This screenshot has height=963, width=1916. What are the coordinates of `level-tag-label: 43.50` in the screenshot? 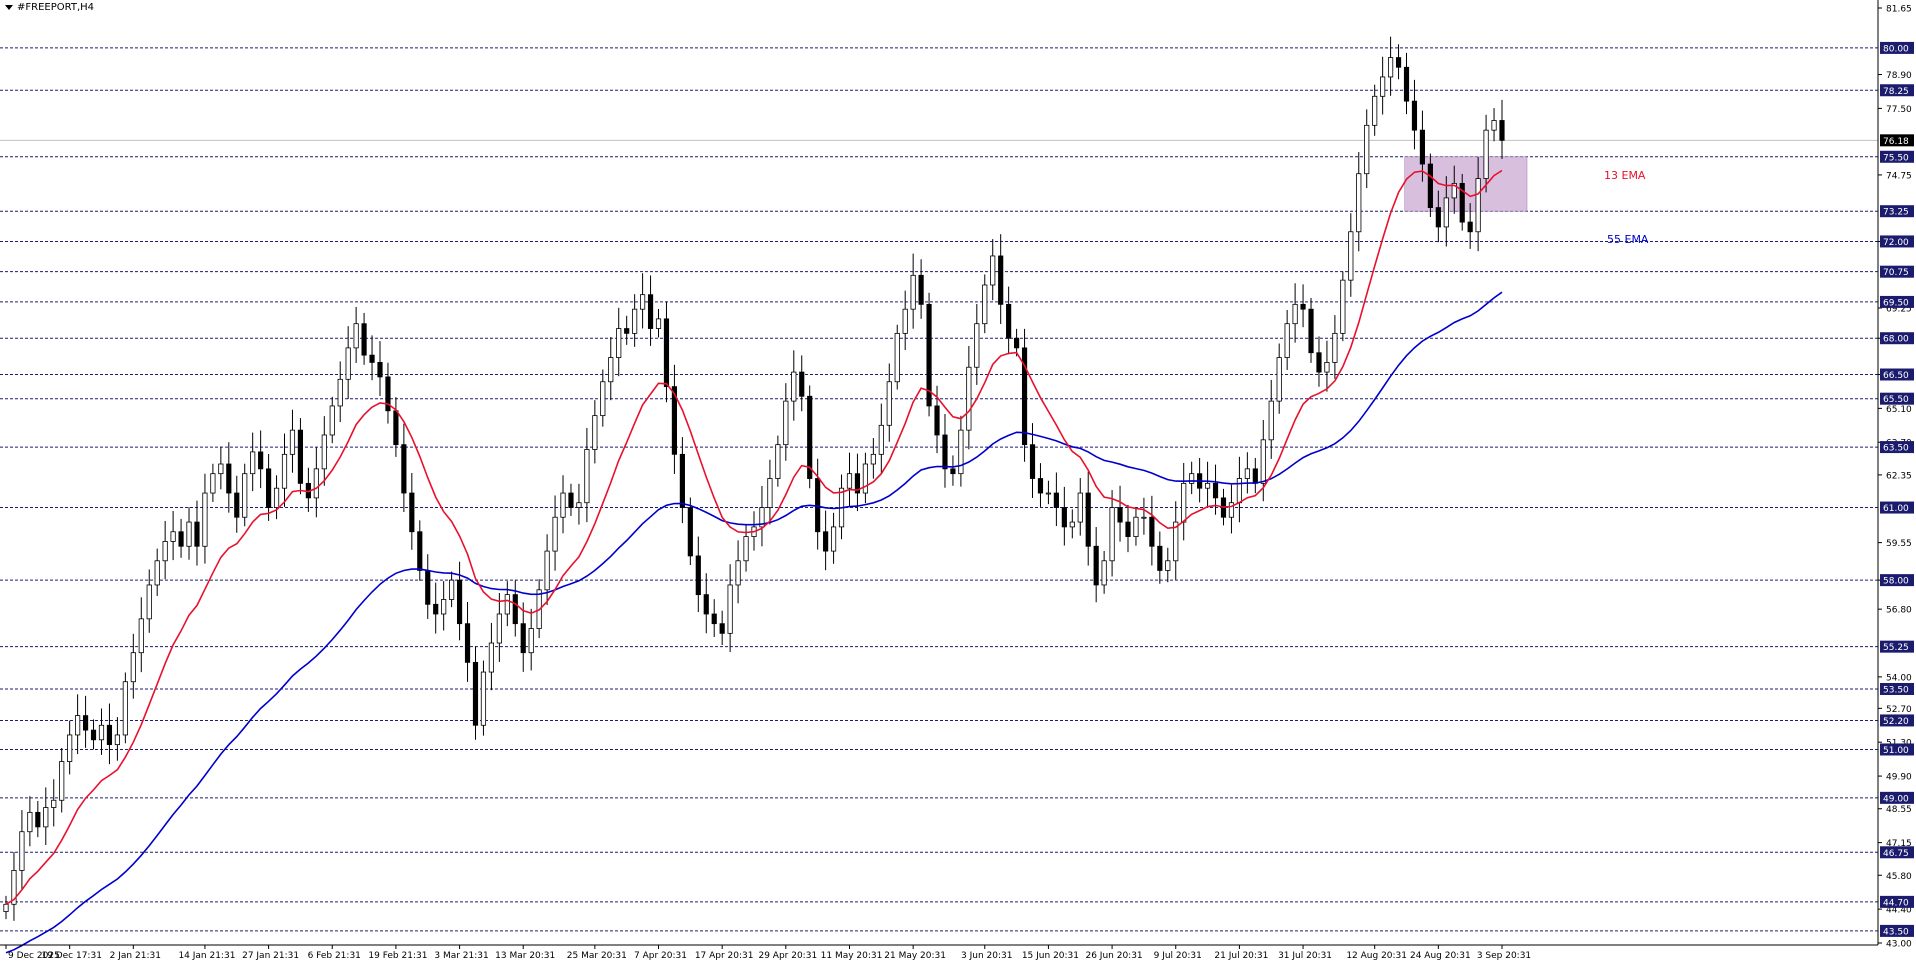 It's located at (1896, 932).